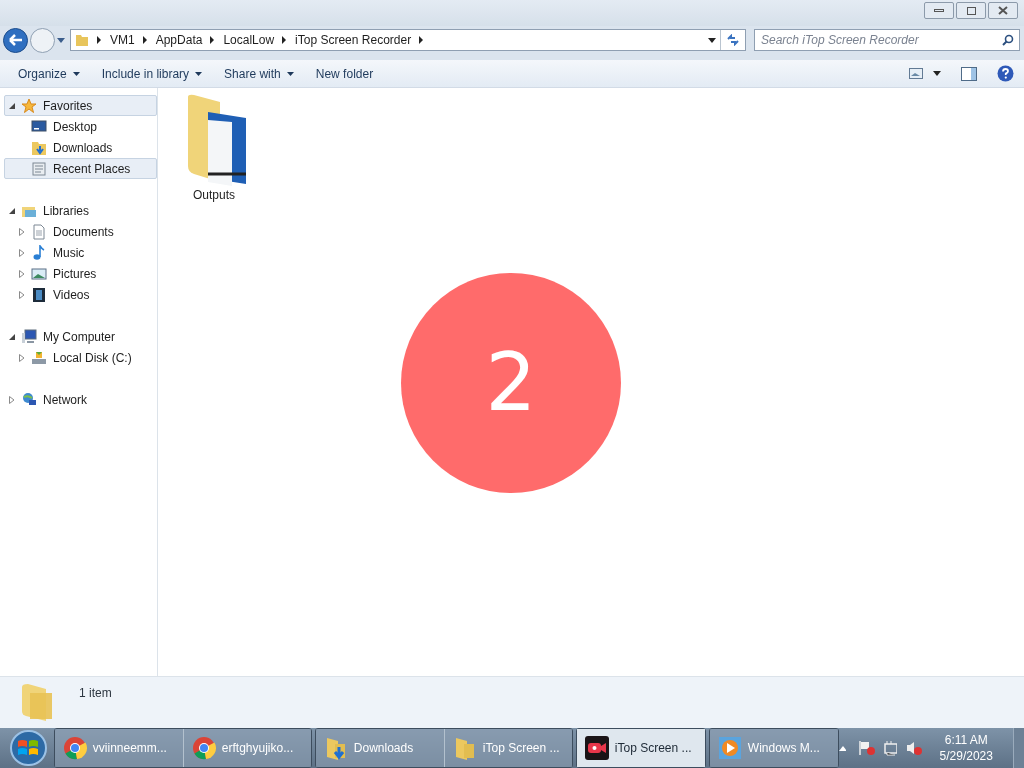 The height and width of the screenshot is (768, 1024). I want to click on music-note-icon, so click(39, 252).